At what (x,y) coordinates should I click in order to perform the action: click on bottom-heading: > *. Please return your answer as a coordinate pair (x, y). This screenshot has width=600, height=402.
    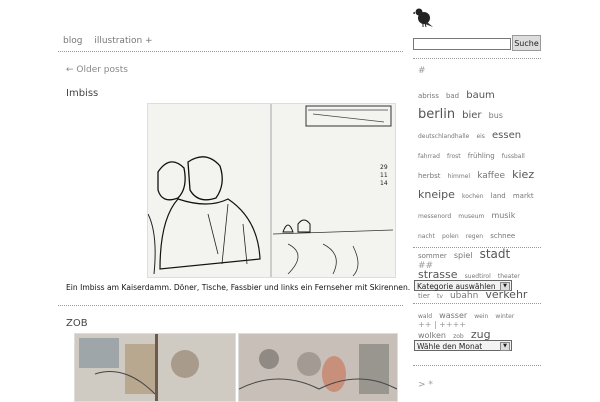
    Looking at the image, I should click on (425, 385).